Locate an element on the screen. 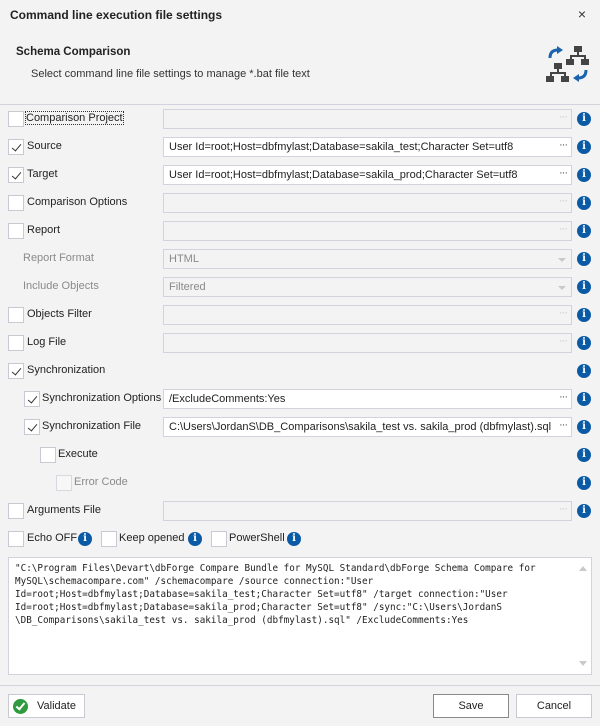  close-button: × is located at coordinates (582, 14).